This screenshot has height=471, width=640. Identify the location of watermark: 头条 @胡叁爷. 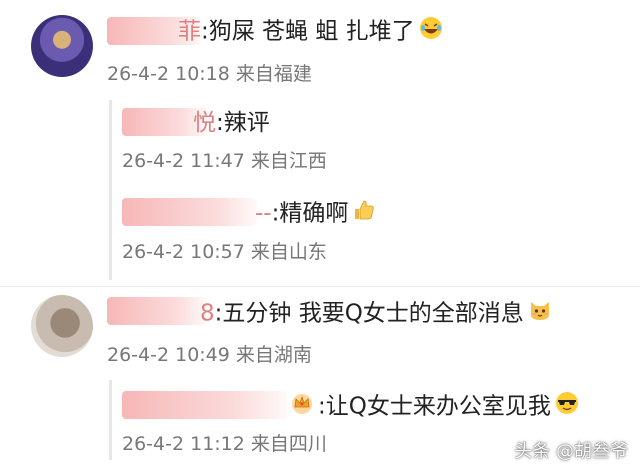
(571, 451).